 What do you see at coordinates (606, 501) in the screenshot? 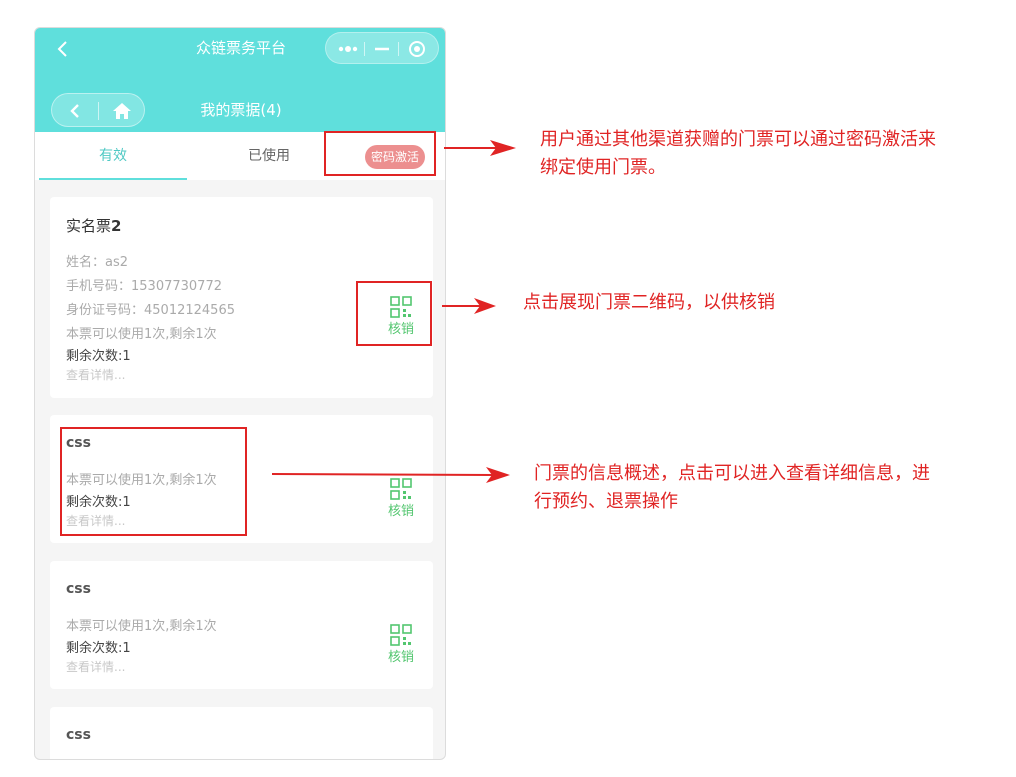
I see `note-info-line2: 行预约、退票操作` at bounding box center [606, 501].